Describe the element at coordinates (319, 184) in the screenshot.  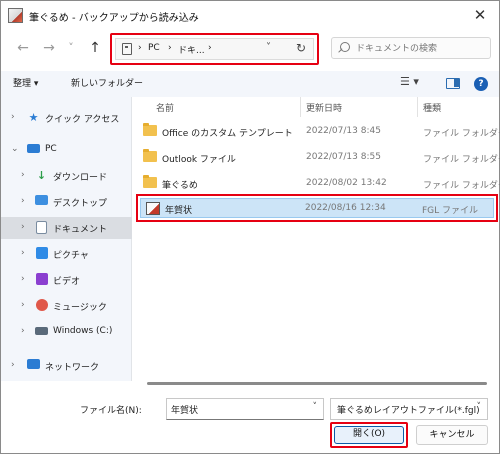
I see `list-item-folder: 筆ぐるめ 2022/08/02 13:42 ファイル フォルダー` at that location.